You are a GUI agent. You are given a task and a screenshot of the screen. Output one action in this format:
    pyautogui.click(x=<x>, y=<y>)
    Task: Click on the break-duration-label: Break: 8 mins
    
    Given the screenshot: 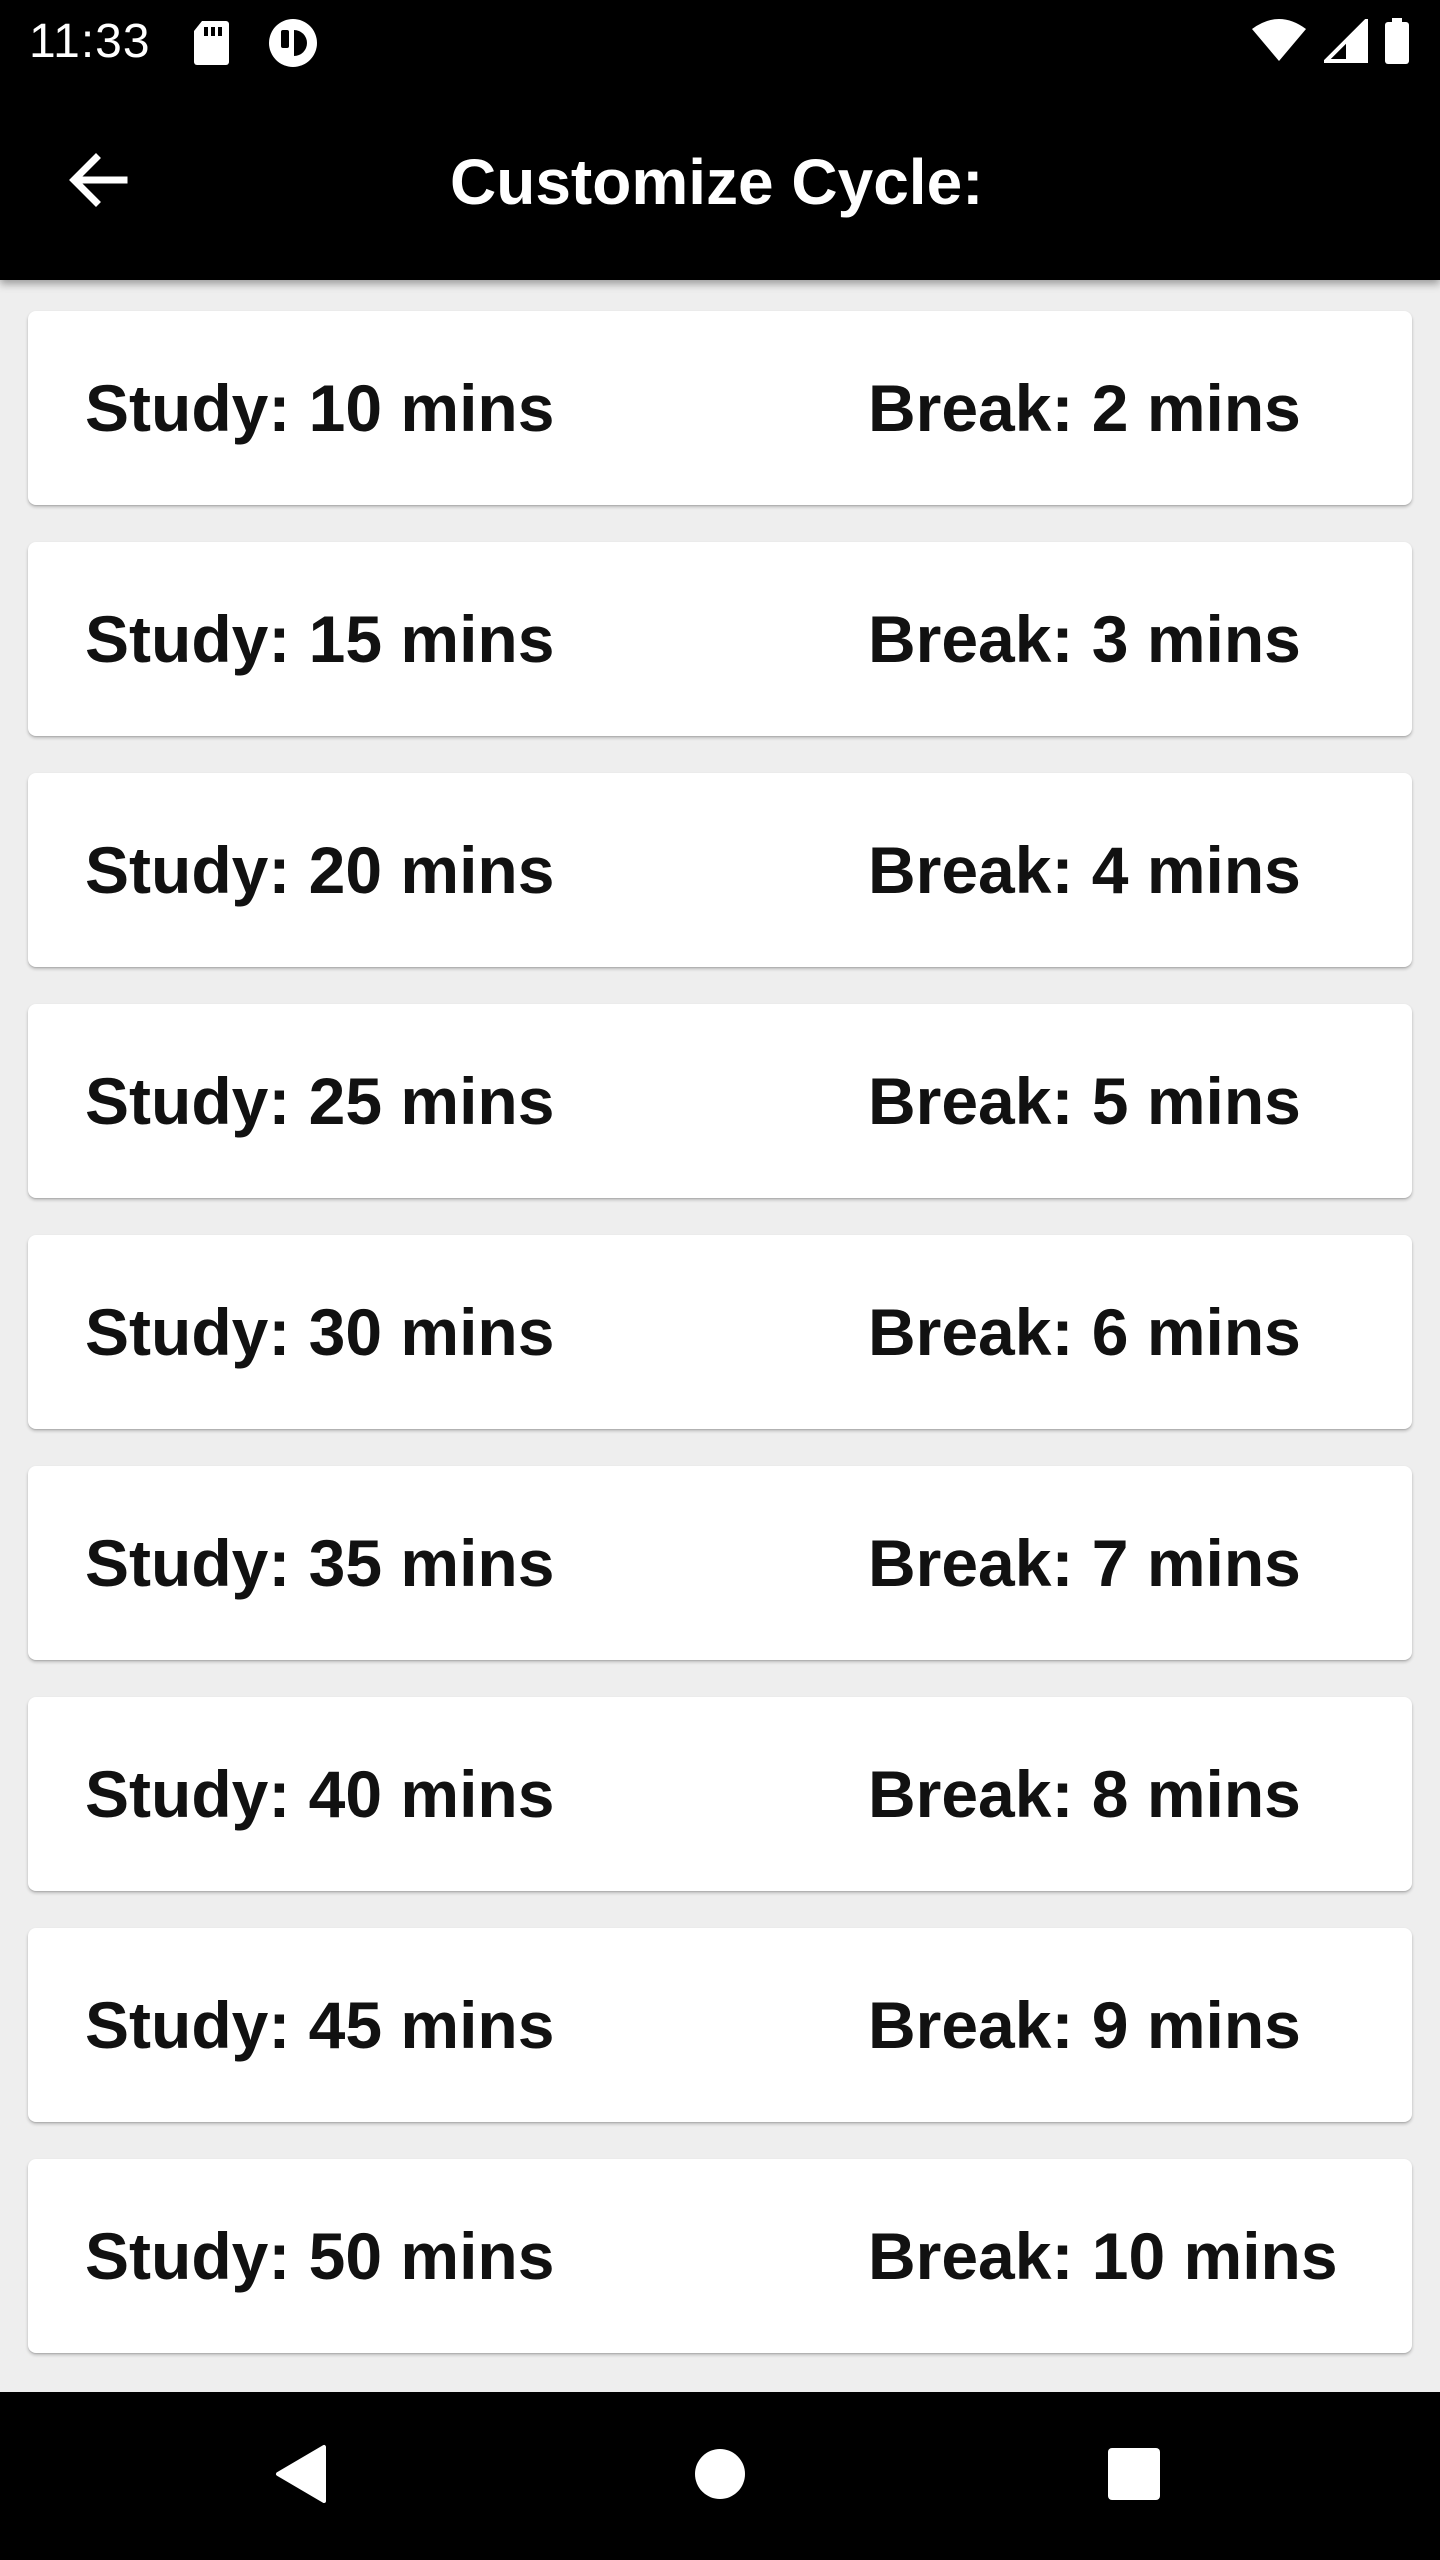 What is the action you would take?
    pyautogui.click(x=1084, y=1794)
    